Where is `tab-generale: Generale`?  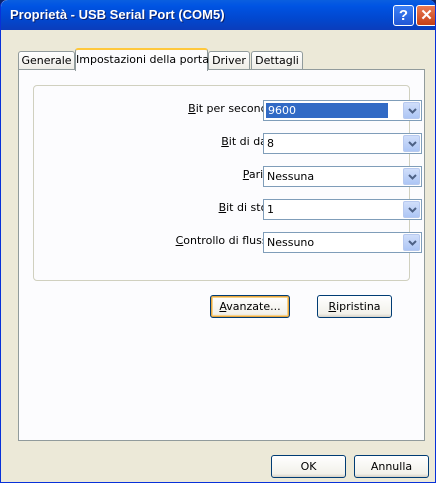
tab-generale: Generale is located at coordinates (46, 60).